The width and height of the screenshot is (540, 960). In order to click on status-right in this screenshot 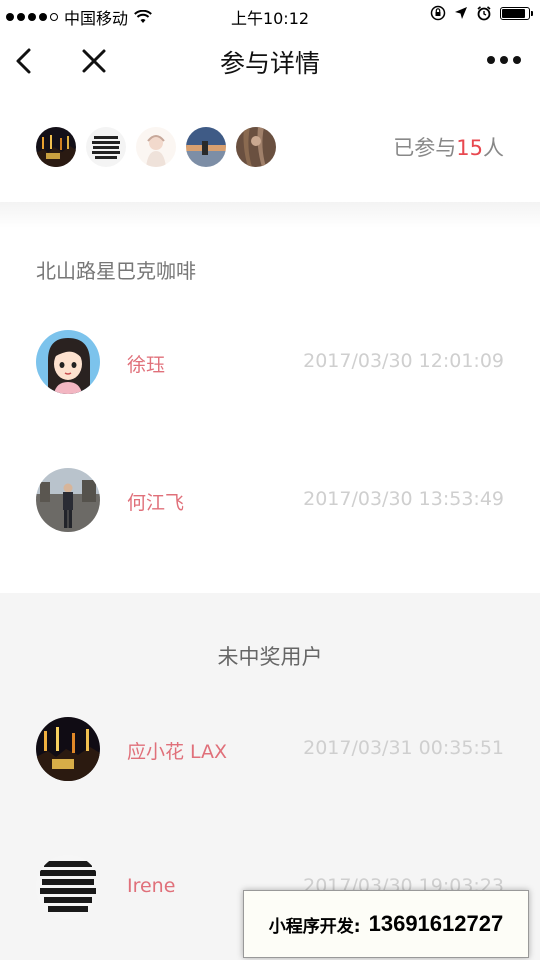, I will do `click(481, 13)`.